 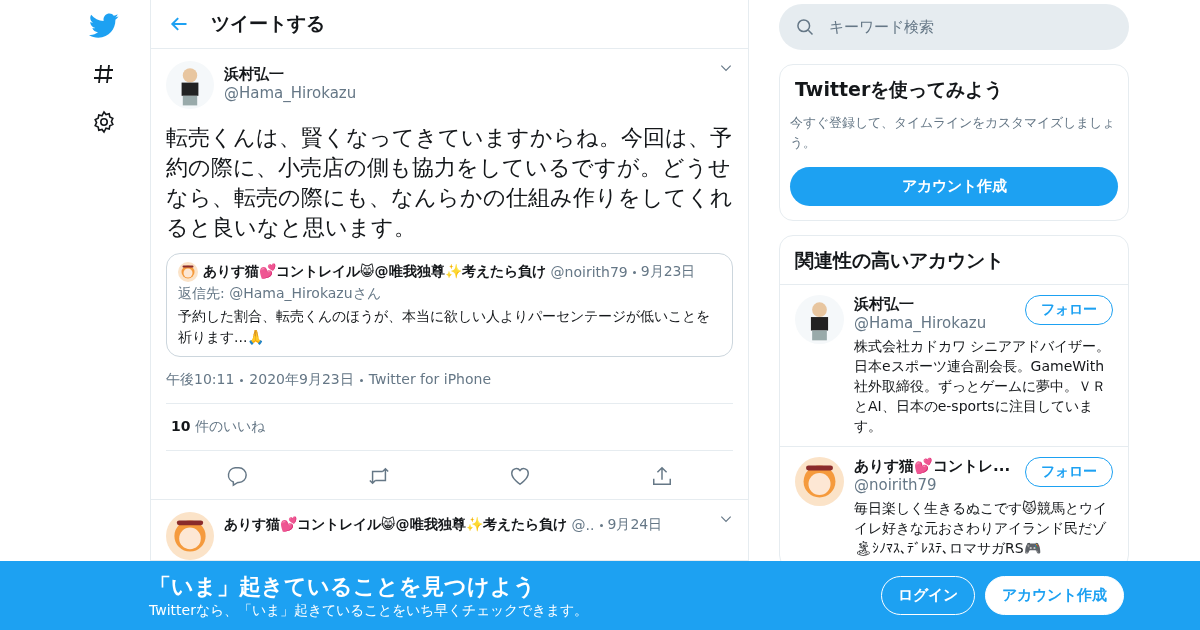 I want to click on account-name: 浜村弘一, so click(x=939, y=304).